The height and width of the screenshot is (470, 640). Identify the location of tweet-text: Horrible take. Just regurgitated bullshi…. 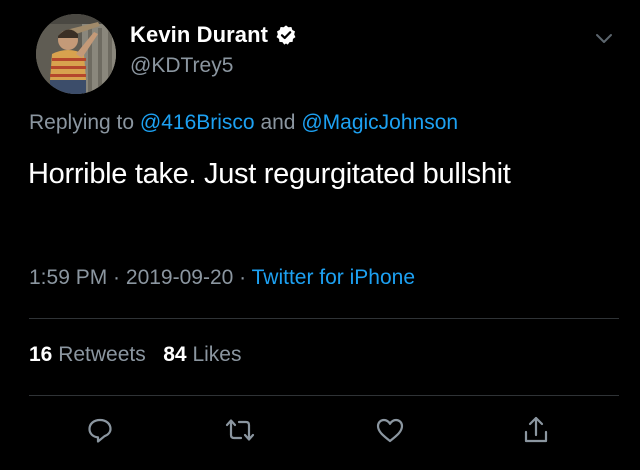
(269, 174).